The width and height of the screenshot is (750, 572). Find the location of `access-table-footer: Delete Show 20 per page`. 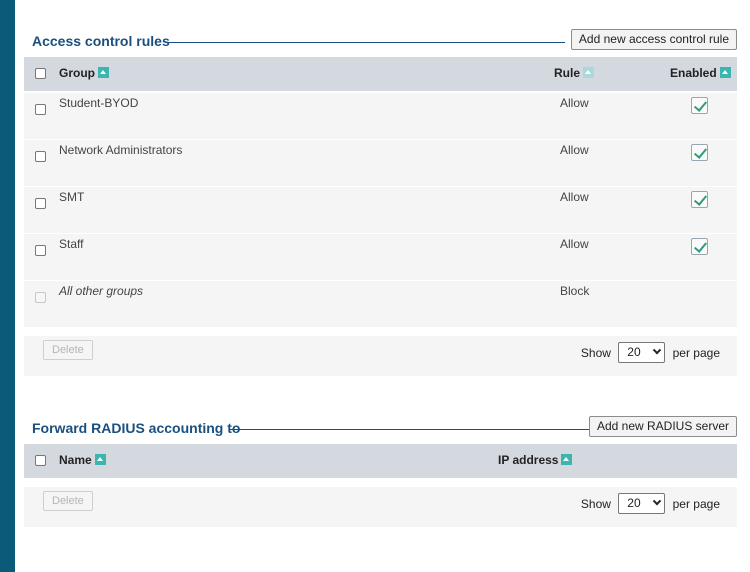

access-table-footer: Delete Show 20 per page is located at coordinates (380, 356).